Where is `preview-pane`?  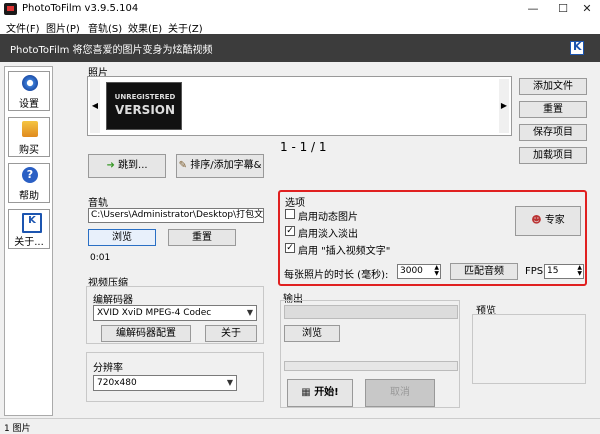
preview-pane is located at coordinates (529, 349).